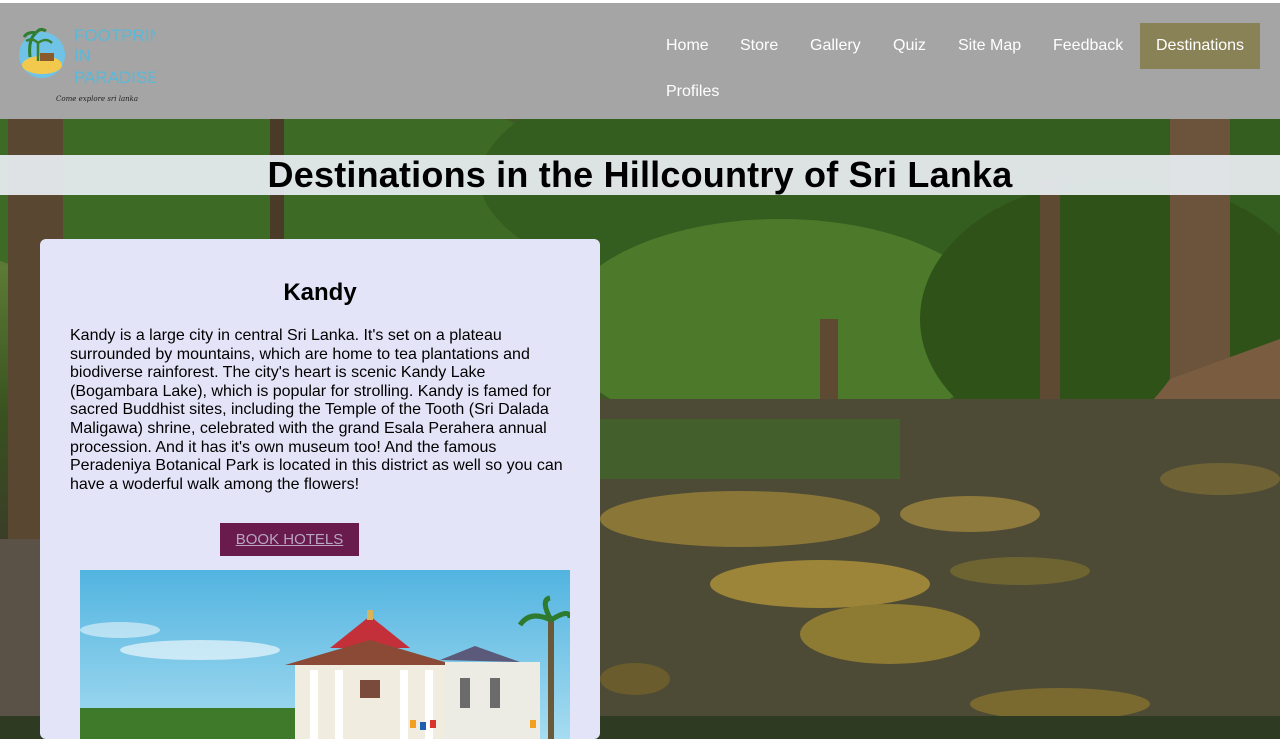  Describe the element at coordinates (115, 35) in the screenshot. I see `svg-text: FOOTPRINTS` at that location.